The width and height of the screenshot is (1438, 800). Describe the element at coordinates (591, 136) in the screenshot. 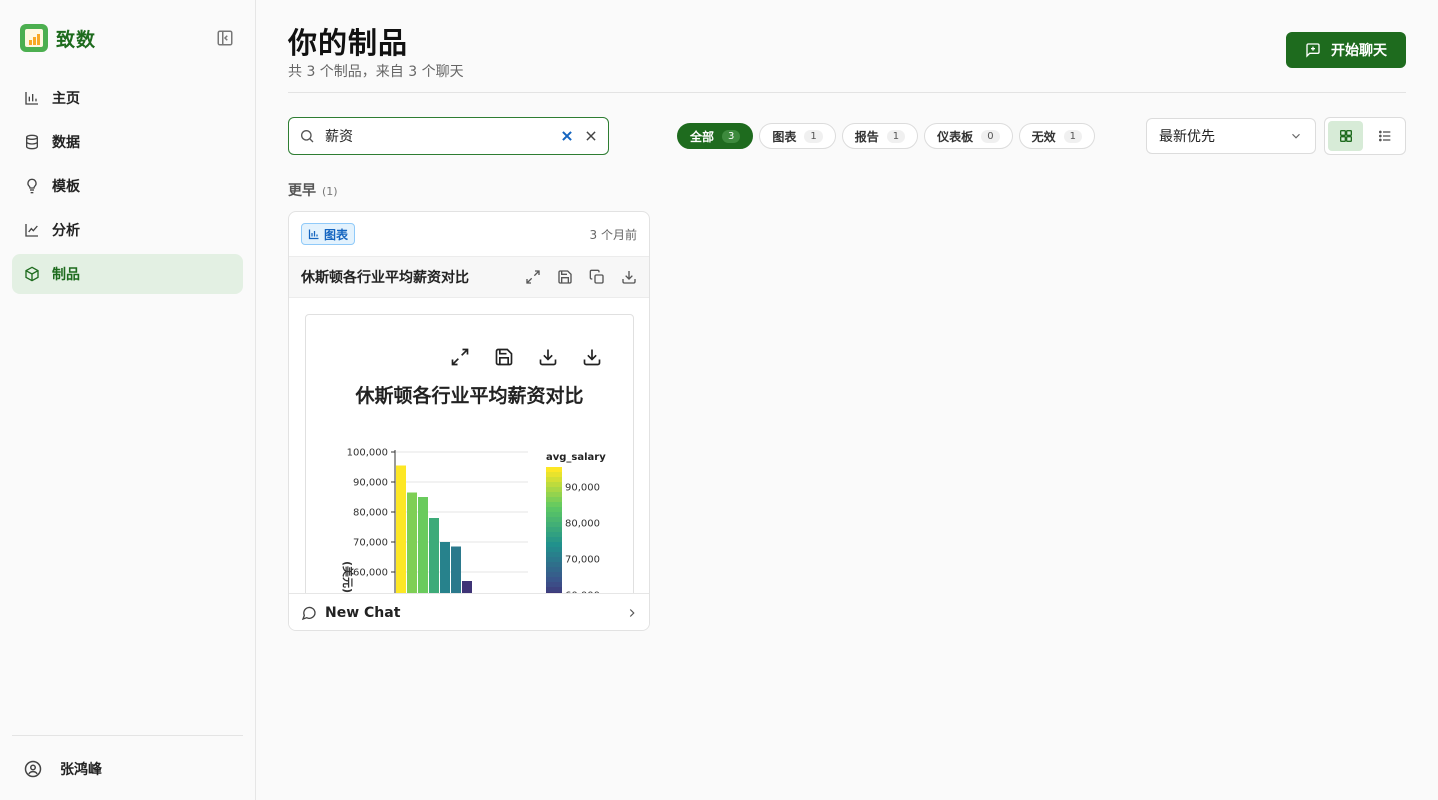

I see `close-icon` at that location.